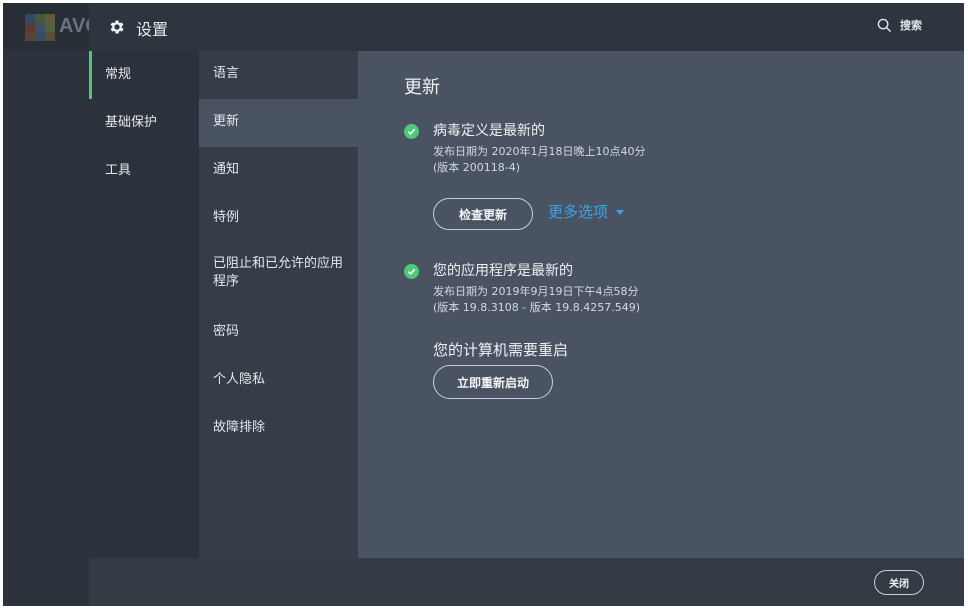 The width and height of the screenshot is (968, 611). Describe the element at coordinates (226, 169) in the screenshot. I see `subnav-item-label: 通知` at that location.